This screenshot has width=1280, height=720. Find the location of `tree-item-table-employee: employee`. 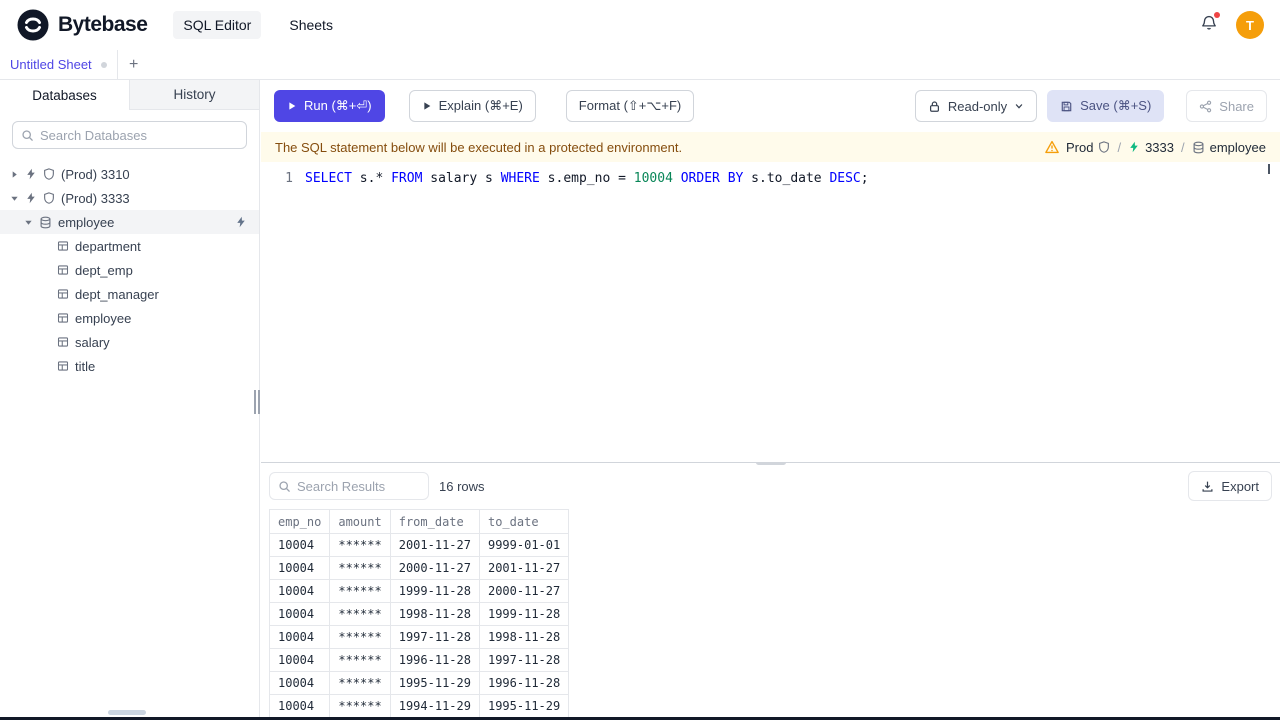

tree-item-table-employee: employee is located at coordinates (129, 318).